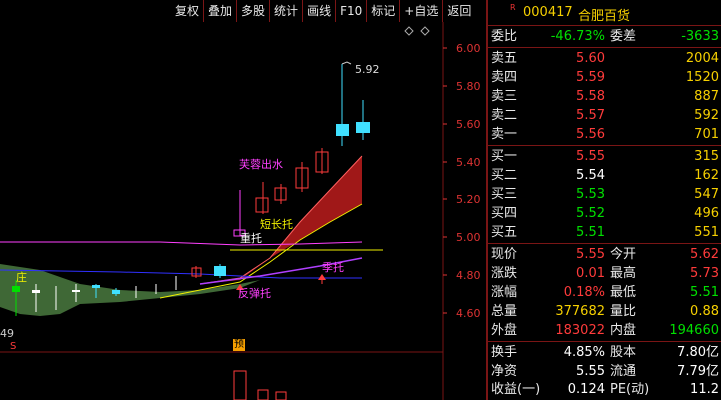 The image size is (721, 400). What do you see at coordinates (187, 11) in the screenshot?
I see `restore-rights-button: 复权` at bounding box center [187, 11].